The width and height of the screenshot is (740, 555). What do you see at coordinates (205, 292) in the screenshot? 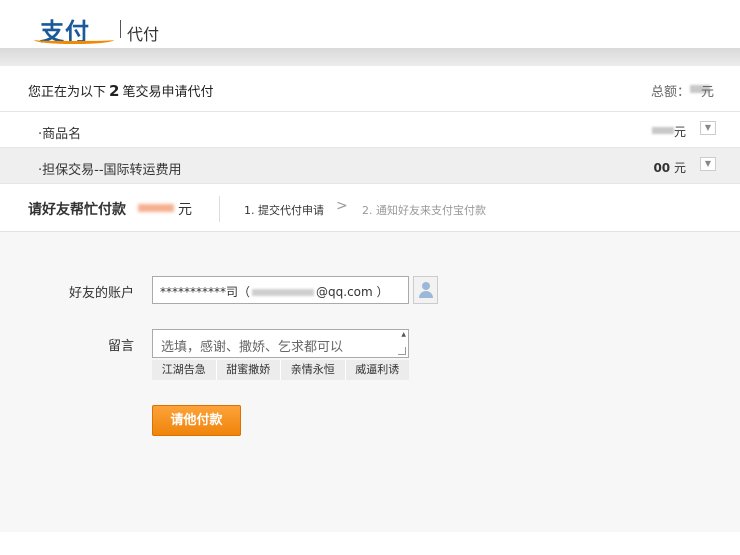
I see `account-prefix: ***********司（` at bounding box center [205, 292].